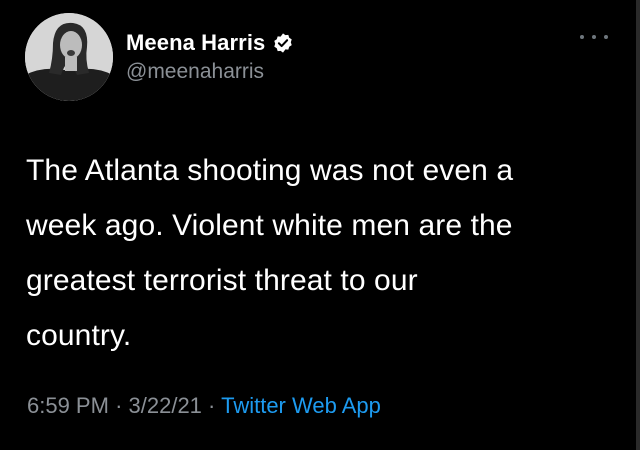 This screenshot has height=450, width=640. Describe the element at coordinates (204, 406) in the screenshot. I see `tweet-metadata: 6:59 PM · 3/22/21 · Twitter Web App` at that location.